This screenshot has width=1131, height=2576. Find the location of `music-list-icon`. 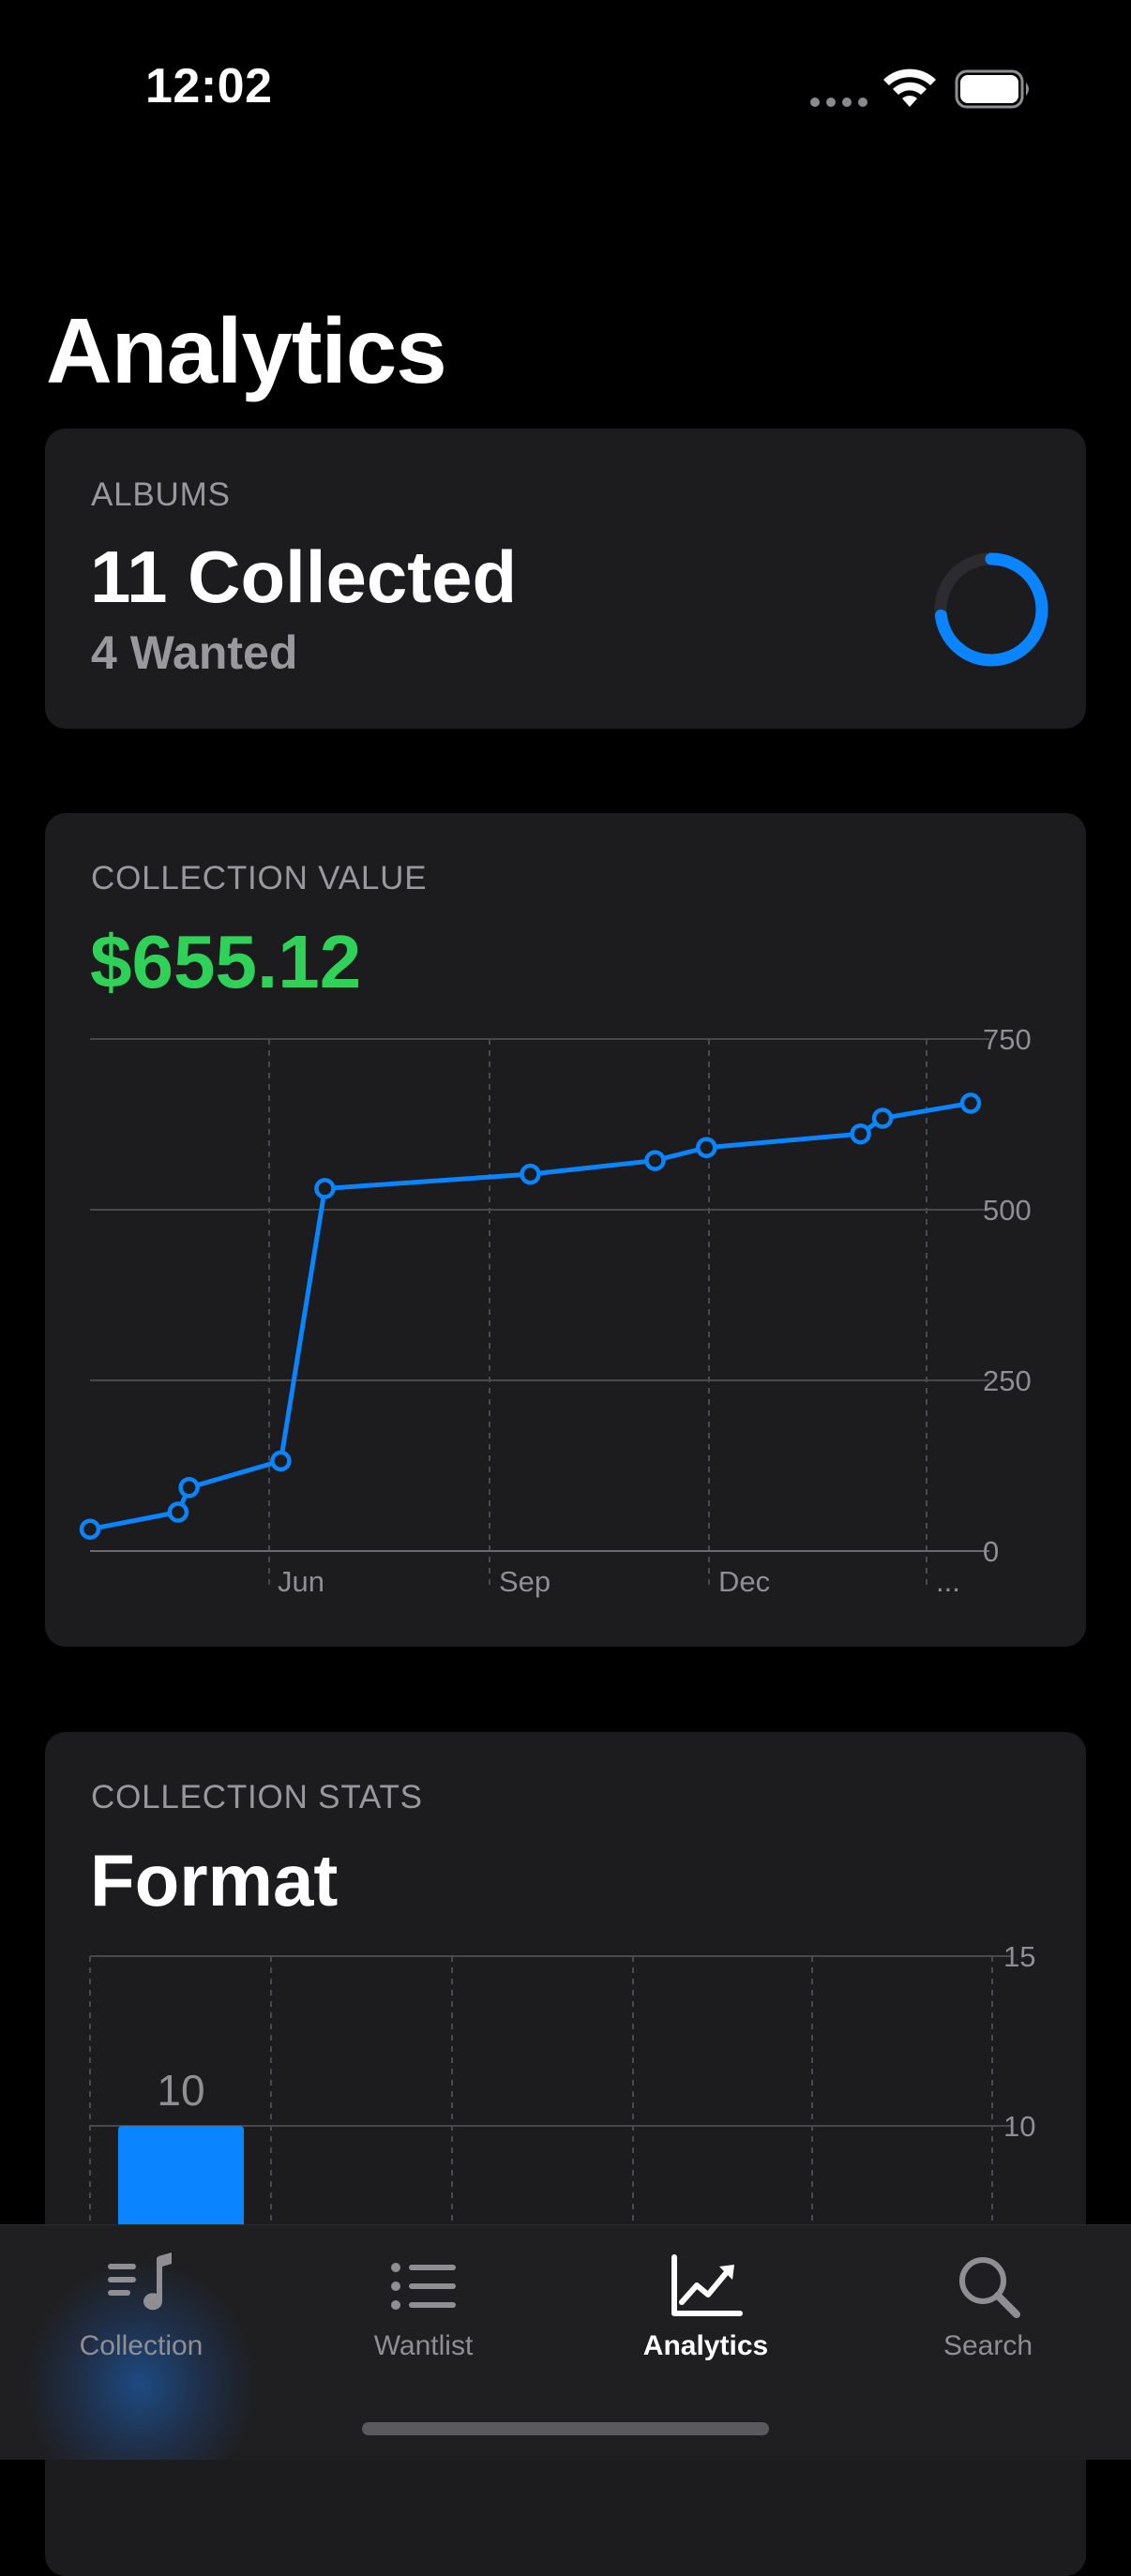

music-list-icon is located at coordinates (141, 2286).